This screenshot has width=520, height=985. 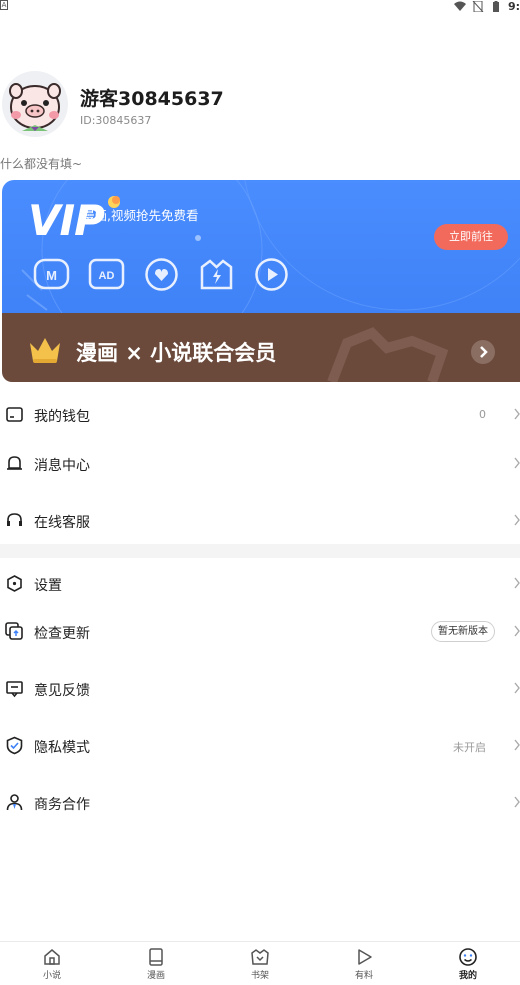 I want to click on user-bio: 什么都没有填~, so click(x=41, y=164).